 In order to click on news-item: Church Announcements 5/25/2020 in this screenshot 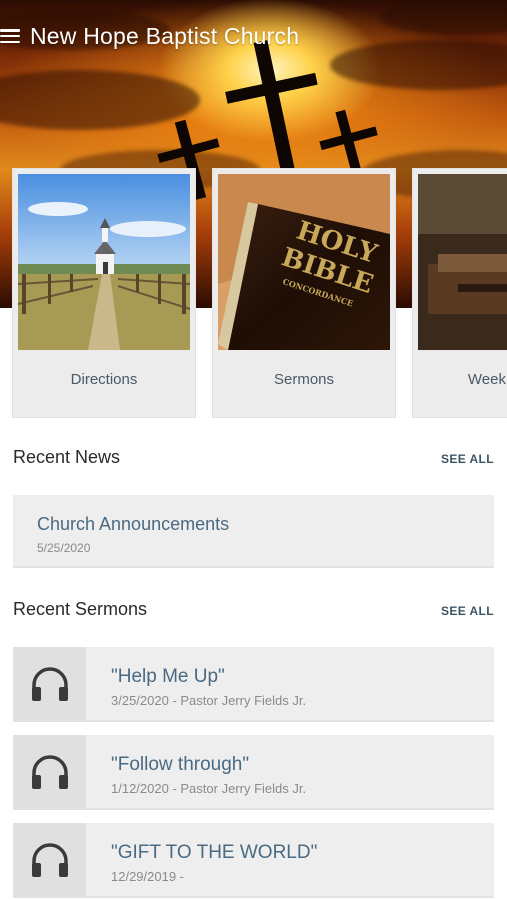, I will do `click(253, 531)`.